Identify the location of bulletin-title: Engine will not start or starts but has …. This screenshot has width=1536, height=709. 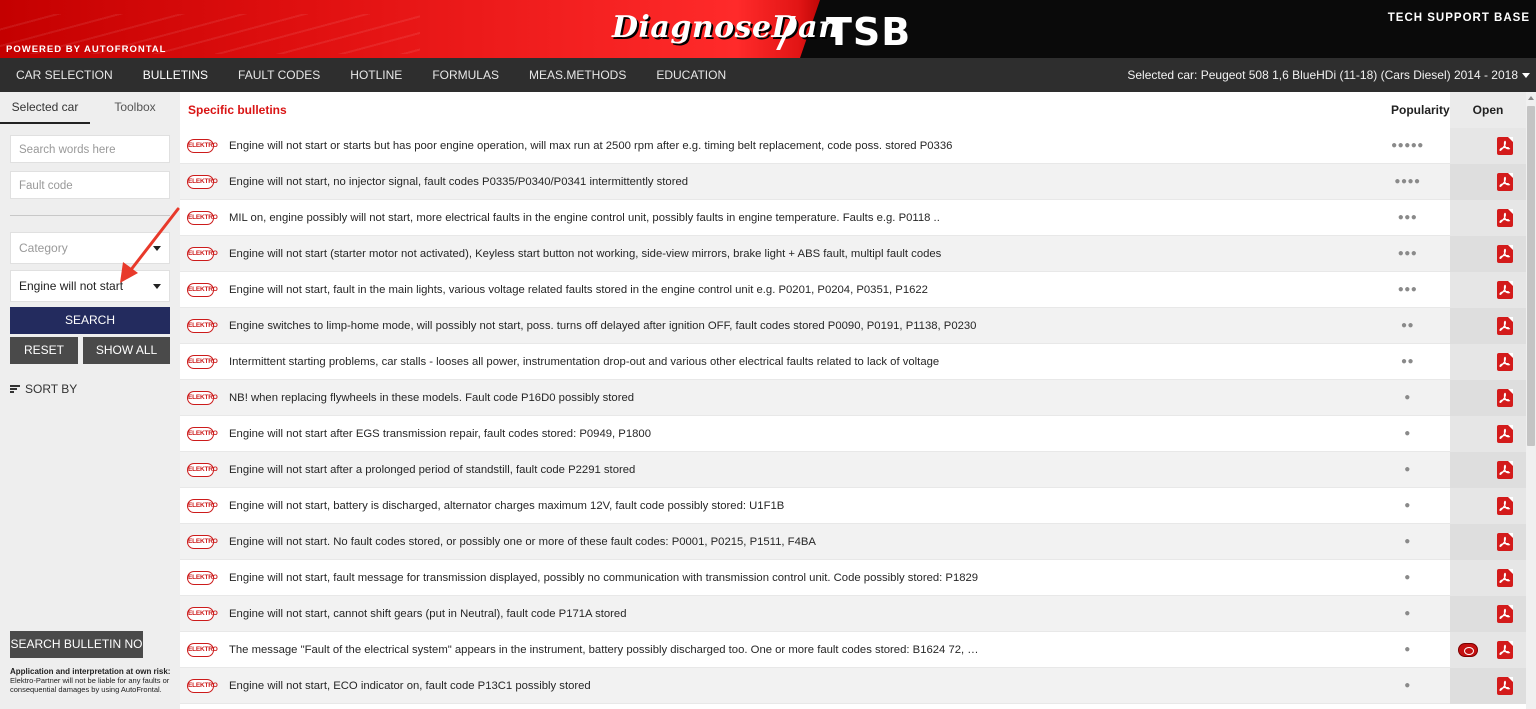
(784, 146).